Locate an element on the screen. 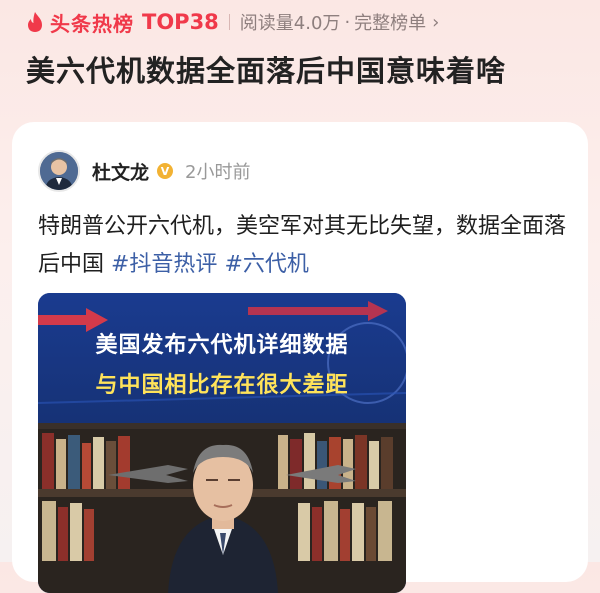 The width and height of the screenshot is (600, 593). author-name: 杜文龙 is located at coordinates (120, 171).